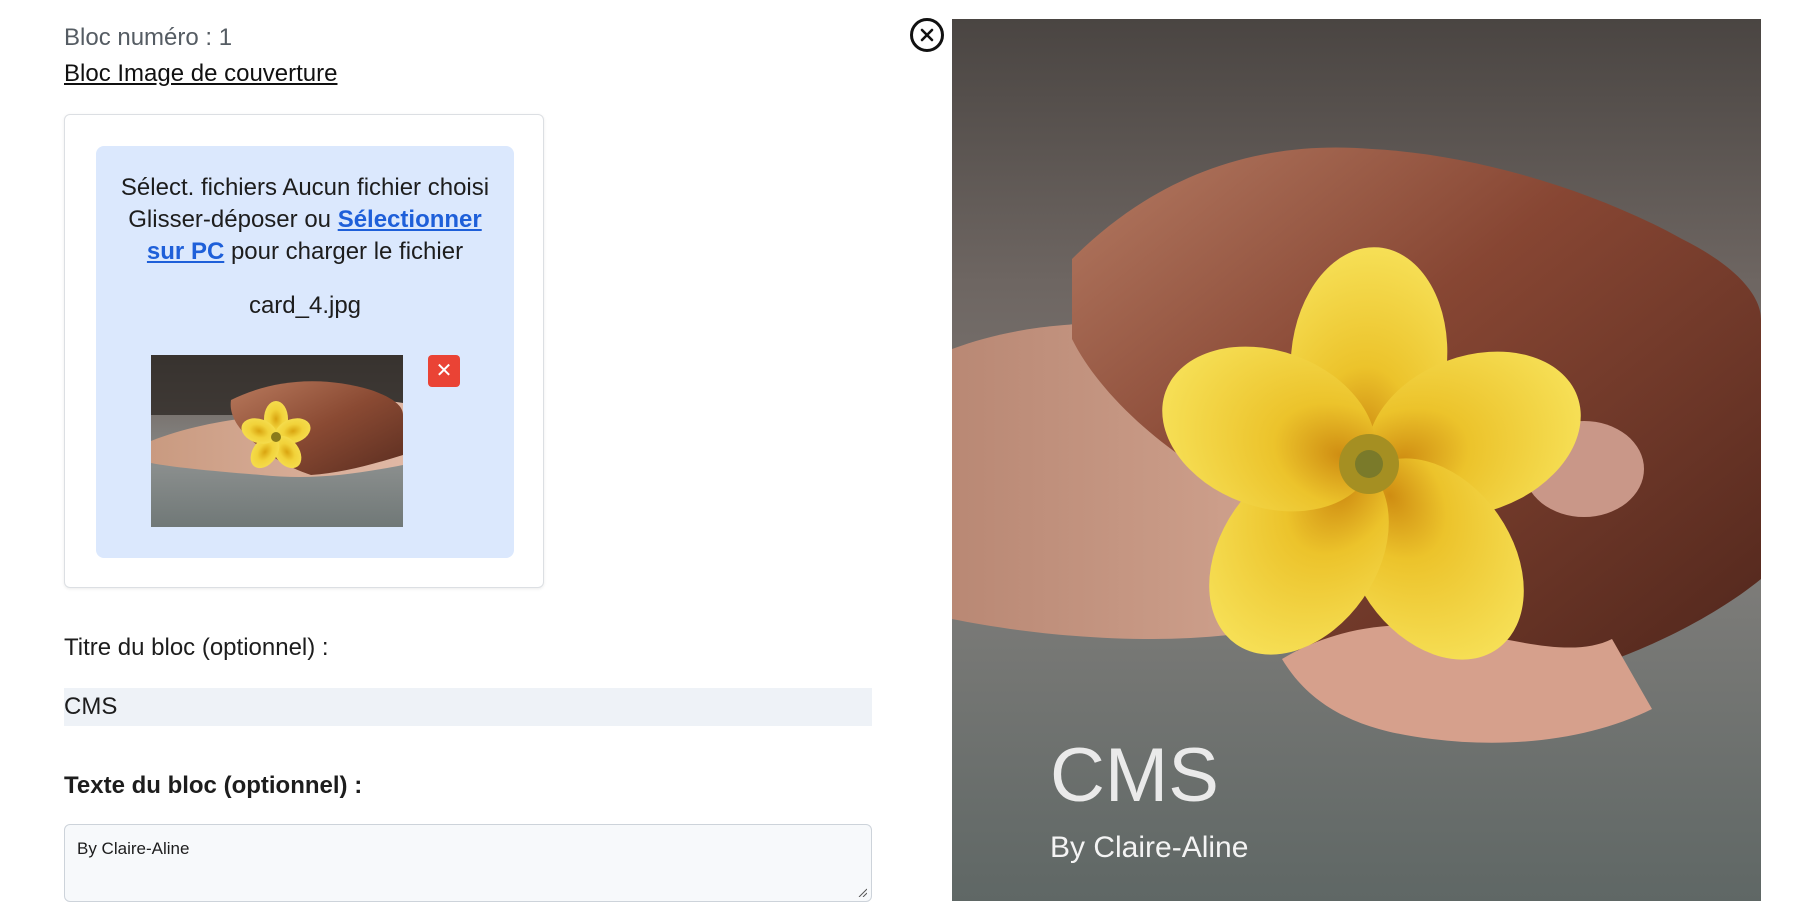  Describe the element at coordinates (468, 707) in the screenshot. I see `block-title-input` at that location.